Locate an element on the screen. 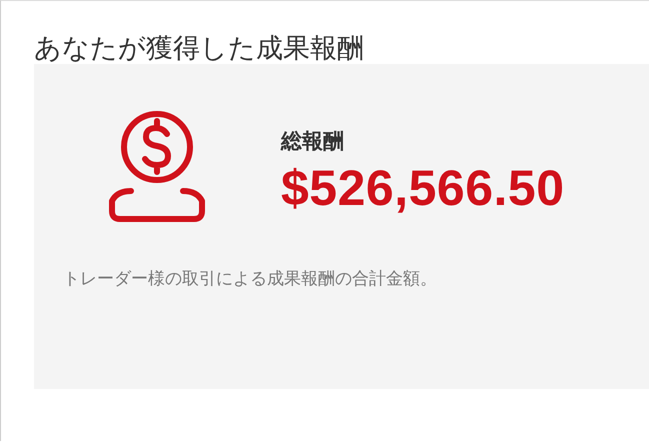  total-label: 総報酬 is located at coordinates (312, 141).